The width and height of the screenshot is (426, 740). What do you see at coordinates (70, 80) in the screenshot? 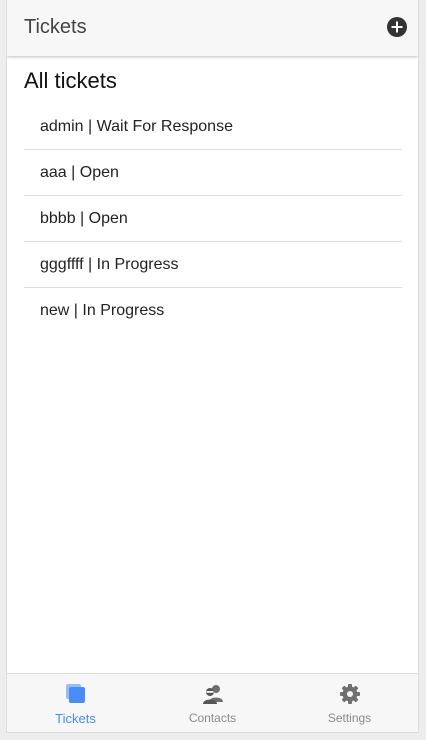
I see `section-title: All tickets` at bounding box center [70, 80].